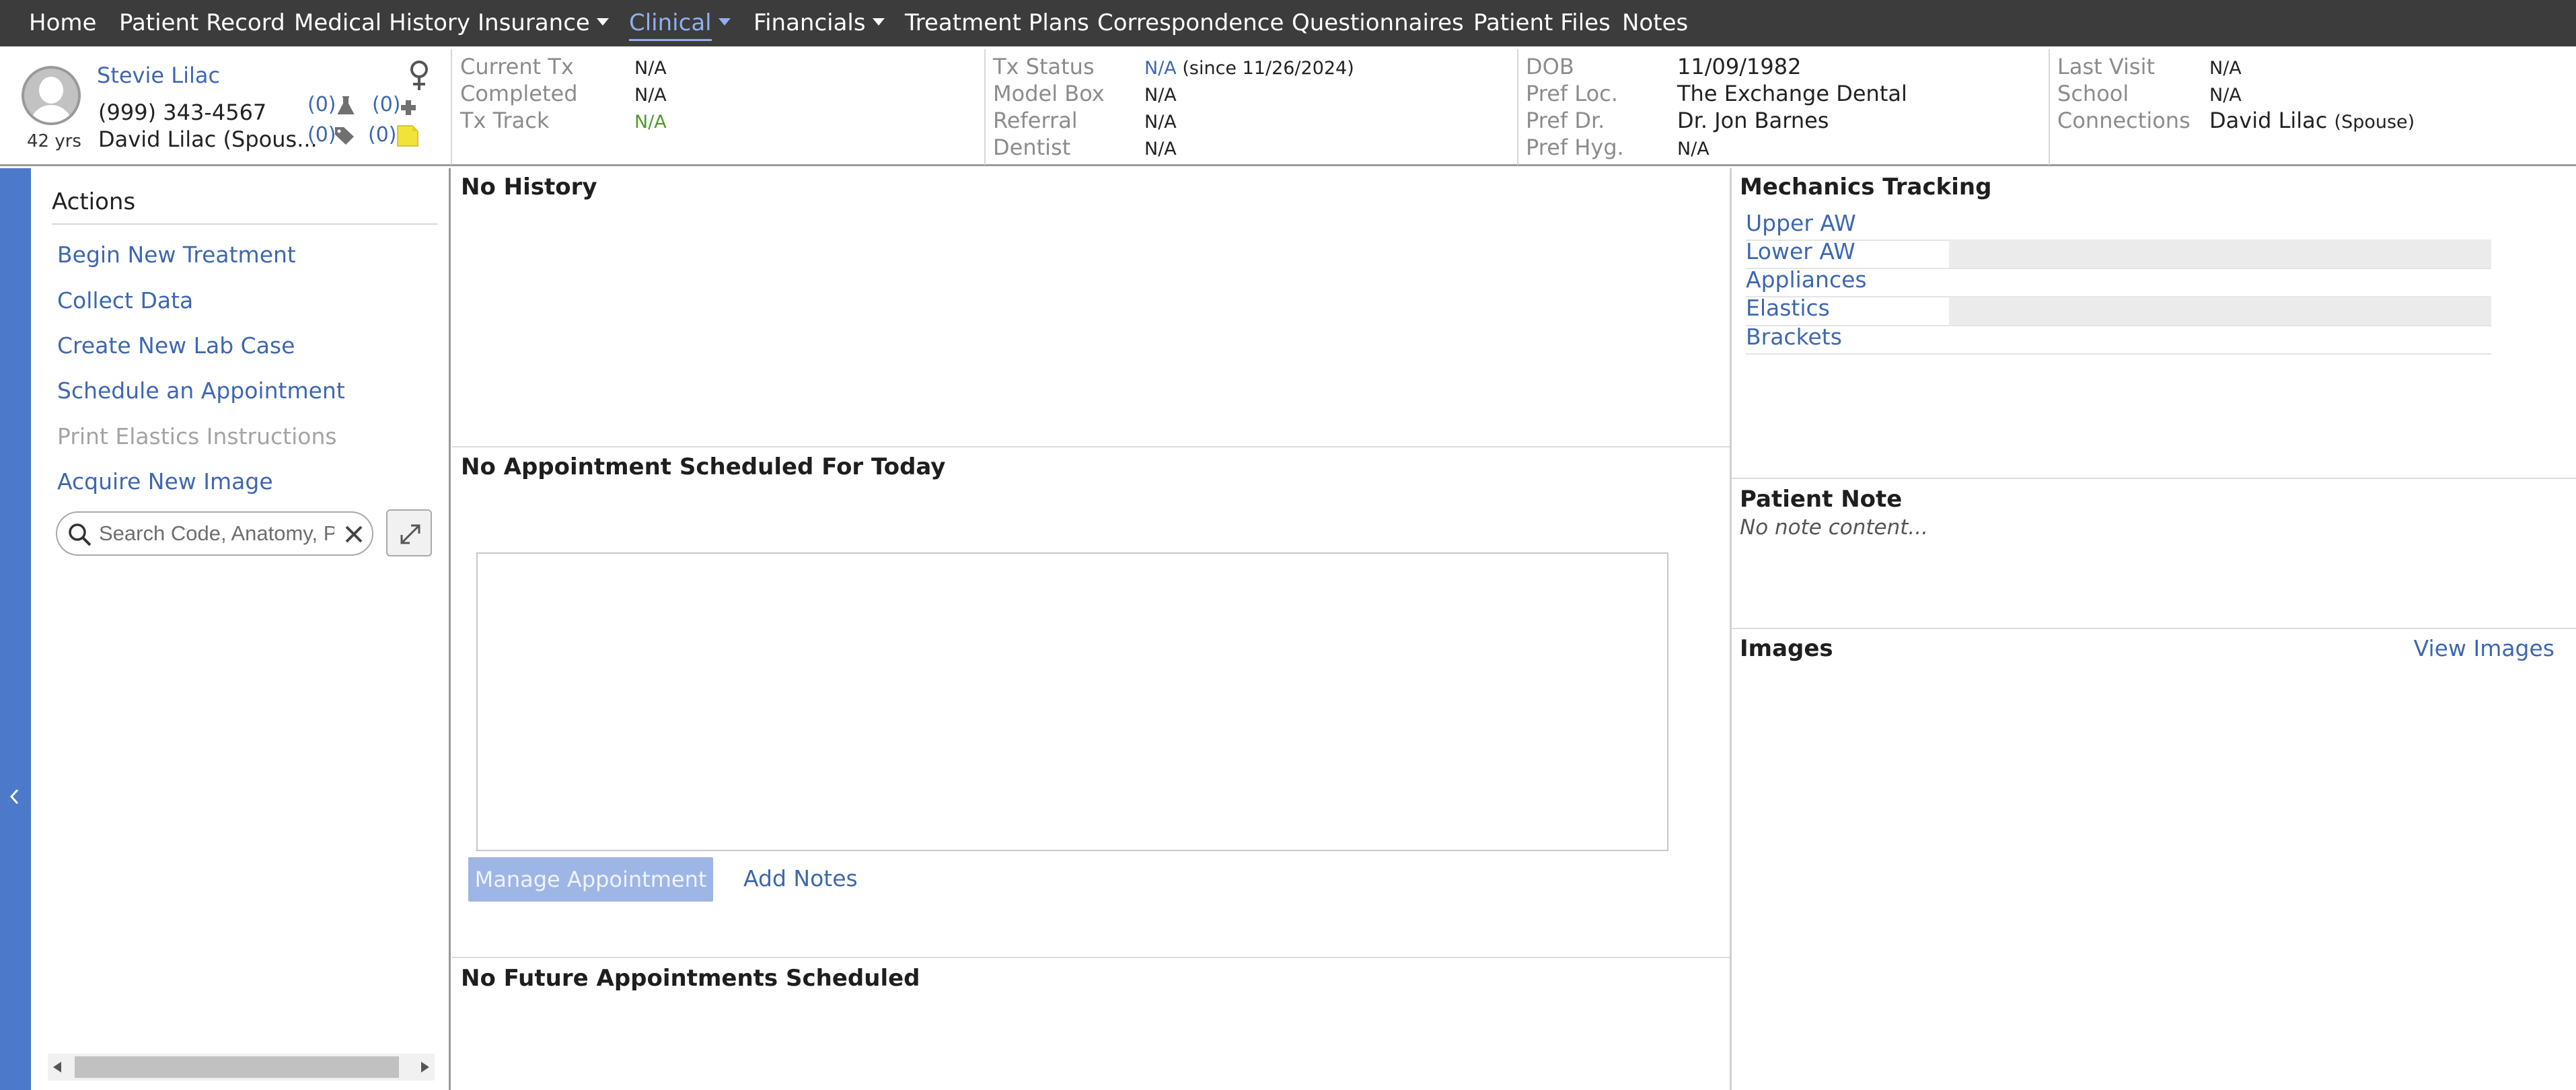 The width and height of the screenshot is (2576, 1090). I want to click on tx-track-label: Tx Track, so click(505, 120).